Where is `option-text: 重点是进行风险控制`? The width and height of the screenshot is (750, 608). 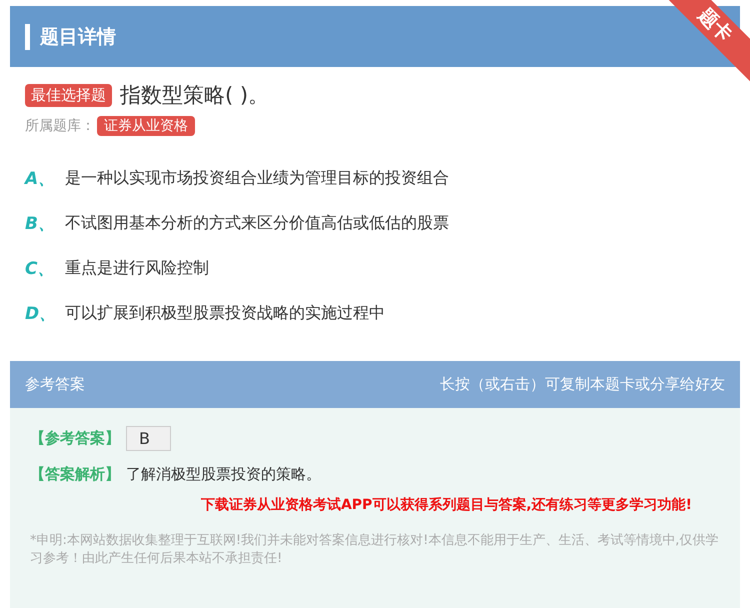
option-text: 重点是进行风险控制 is located at coordinates (137, 268).